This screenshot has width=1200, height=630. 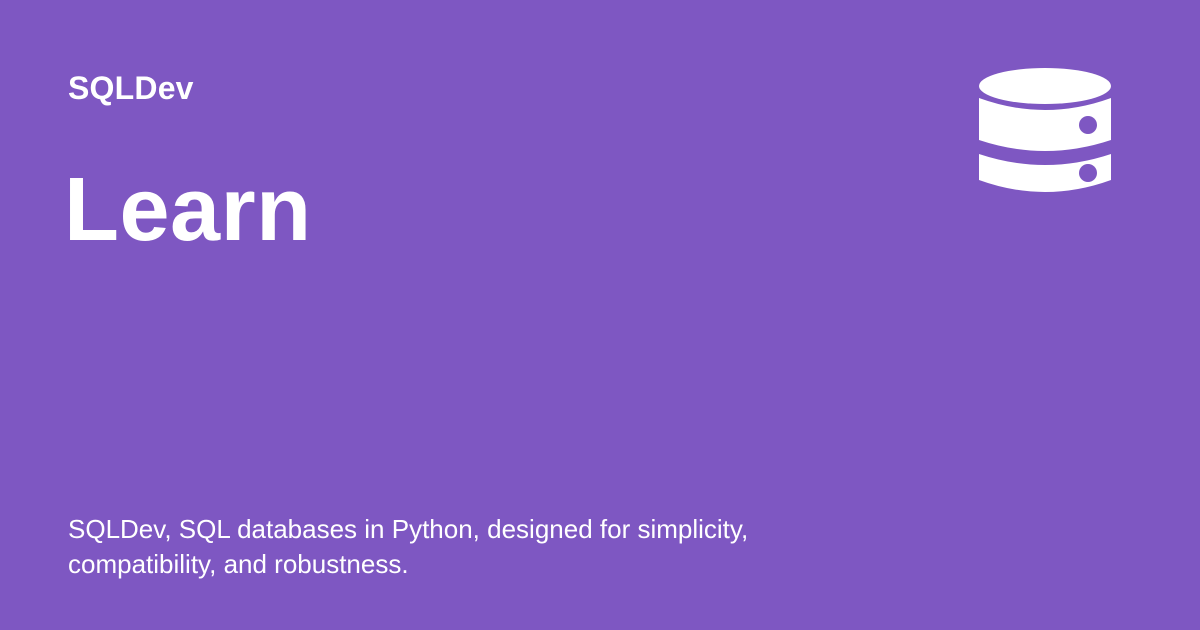 I want to click on database-icon, so click(x=1045, y=130).